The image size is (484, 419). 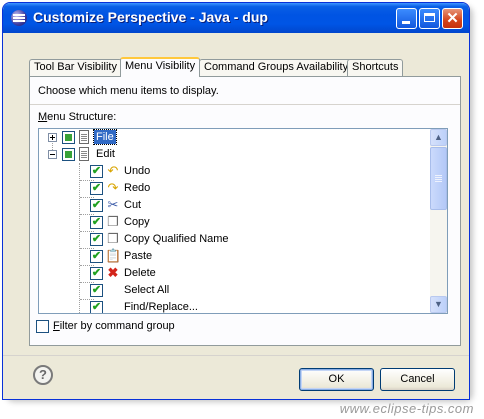 What do you see at coordinates (176, 239) in the screenshot?
I see `tree-item-label: Copy Qualified Name` at bounding box center [176, 239].